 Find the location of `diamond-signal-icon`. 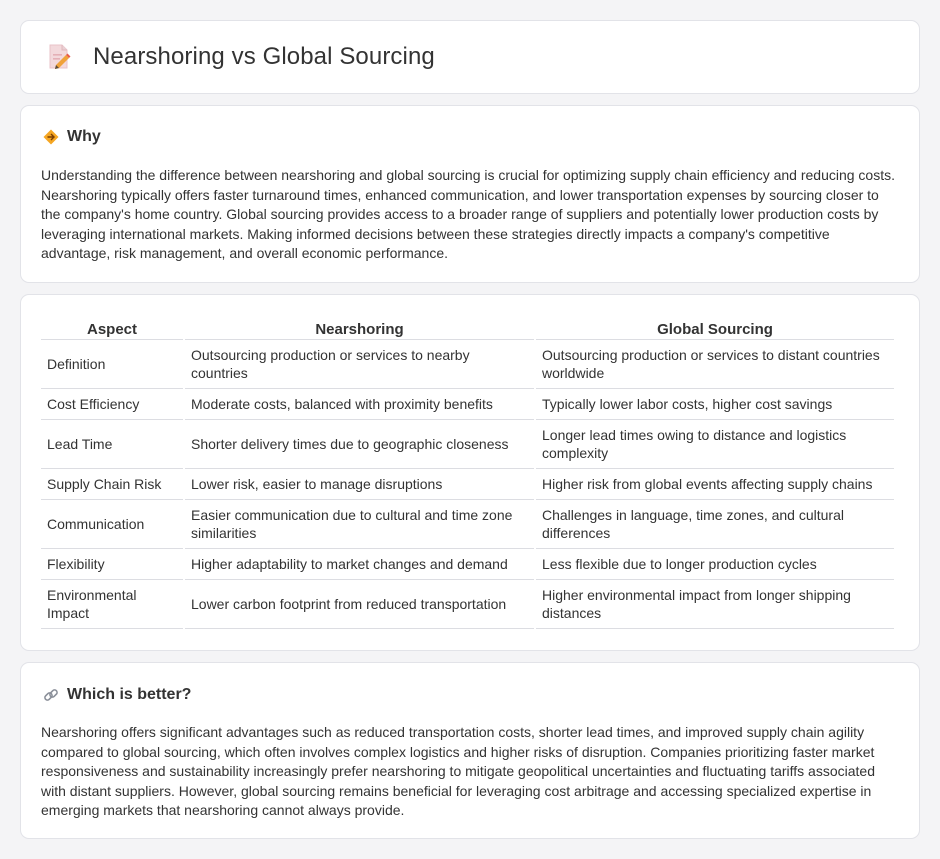

diamond-signal-icon is located at coordinates (51, 137).